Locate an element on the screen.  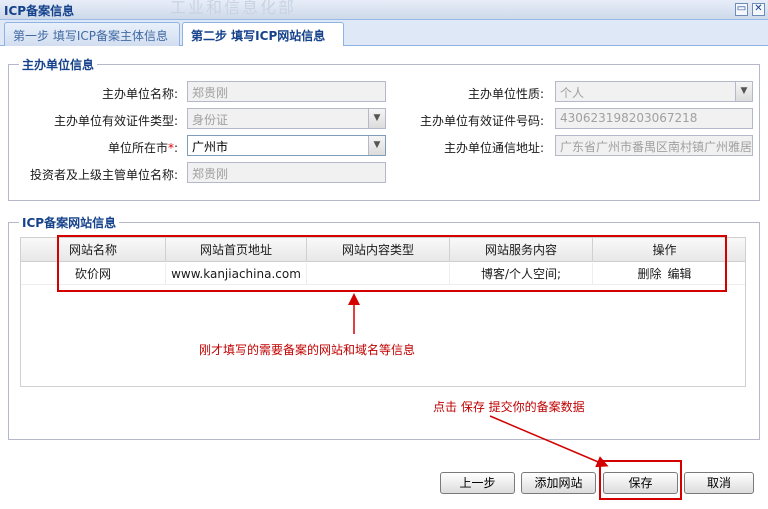
sponsor-nature-select: 个人 ▼ is located at coordinates (654, 91).